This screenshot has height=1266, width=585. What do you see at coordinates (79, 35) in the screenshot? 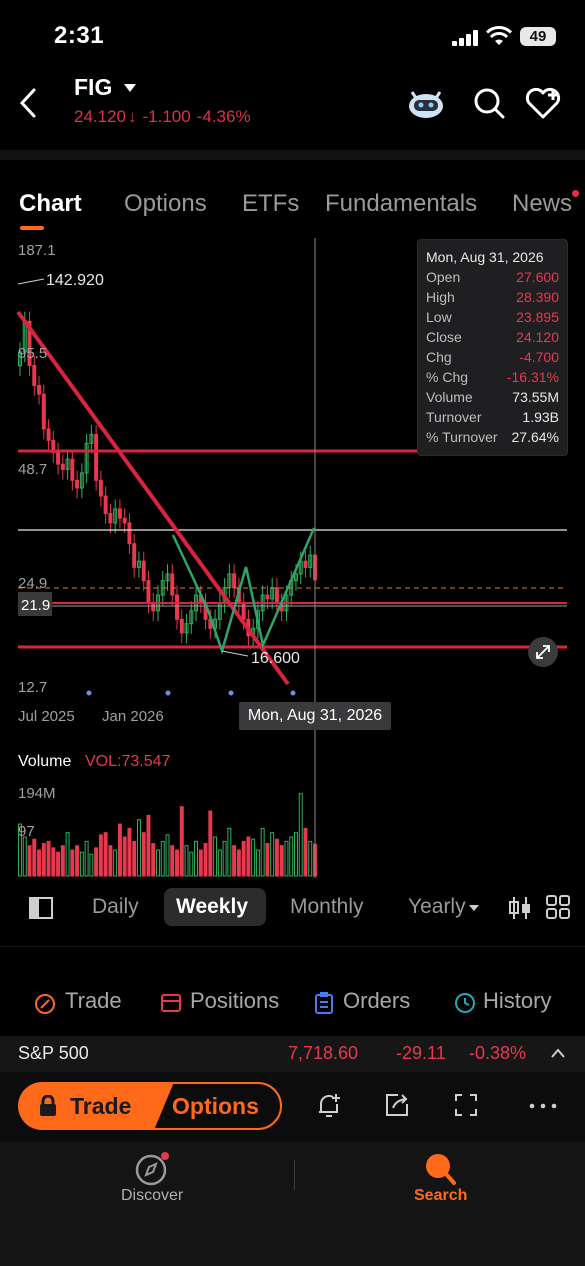
I see `status-time: 2:31` at bounding box center [79, 35].